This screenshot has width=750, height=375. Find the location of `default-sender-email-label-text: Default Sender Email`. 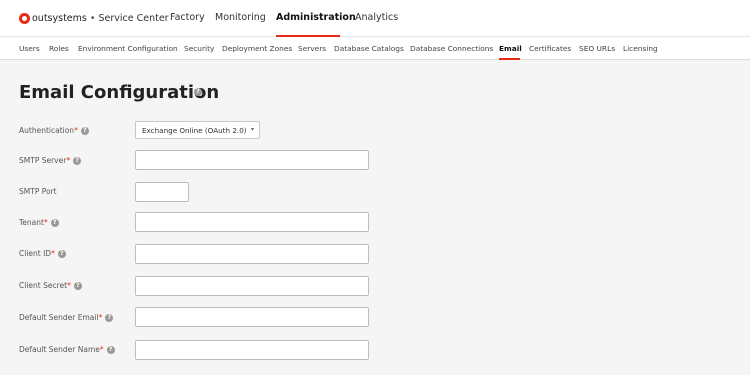

default-sender-email-label-text: Default Sender Email is located at coordinates (59, 317).